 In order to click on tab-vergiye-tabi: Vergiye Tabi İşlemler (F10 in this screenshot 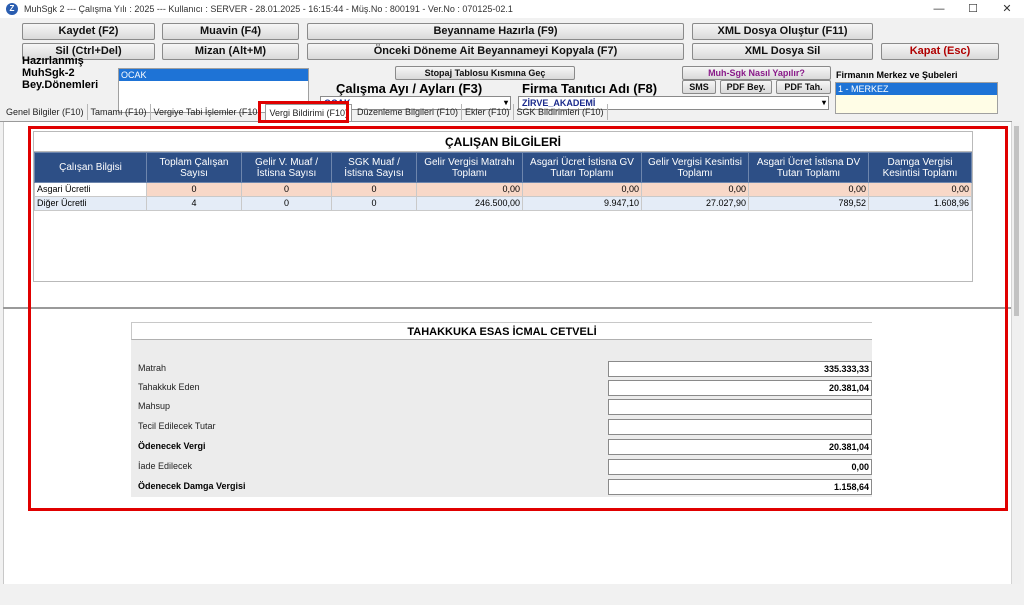, I will do `click(206, 112)`.